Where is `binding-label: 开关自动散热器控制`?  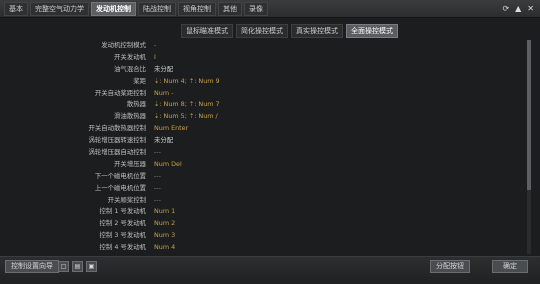 binding-label: 开关自动散热器控制 is located at coordinates (117, 128).